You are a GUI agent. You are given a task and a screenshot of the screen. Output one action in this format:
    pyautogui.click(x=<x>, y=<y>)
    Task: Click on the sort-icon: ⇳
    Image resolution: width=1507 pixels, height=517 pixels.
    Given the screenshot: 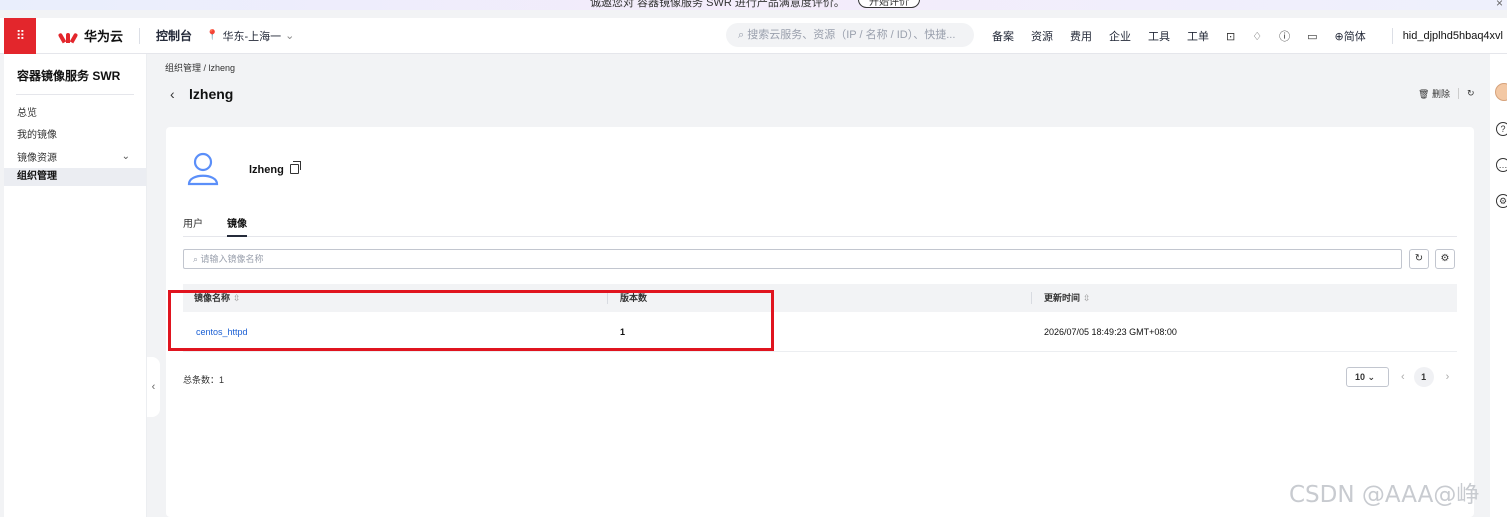 What is the action you would take?
    pyautogui.click(x=1087, y=298)
    